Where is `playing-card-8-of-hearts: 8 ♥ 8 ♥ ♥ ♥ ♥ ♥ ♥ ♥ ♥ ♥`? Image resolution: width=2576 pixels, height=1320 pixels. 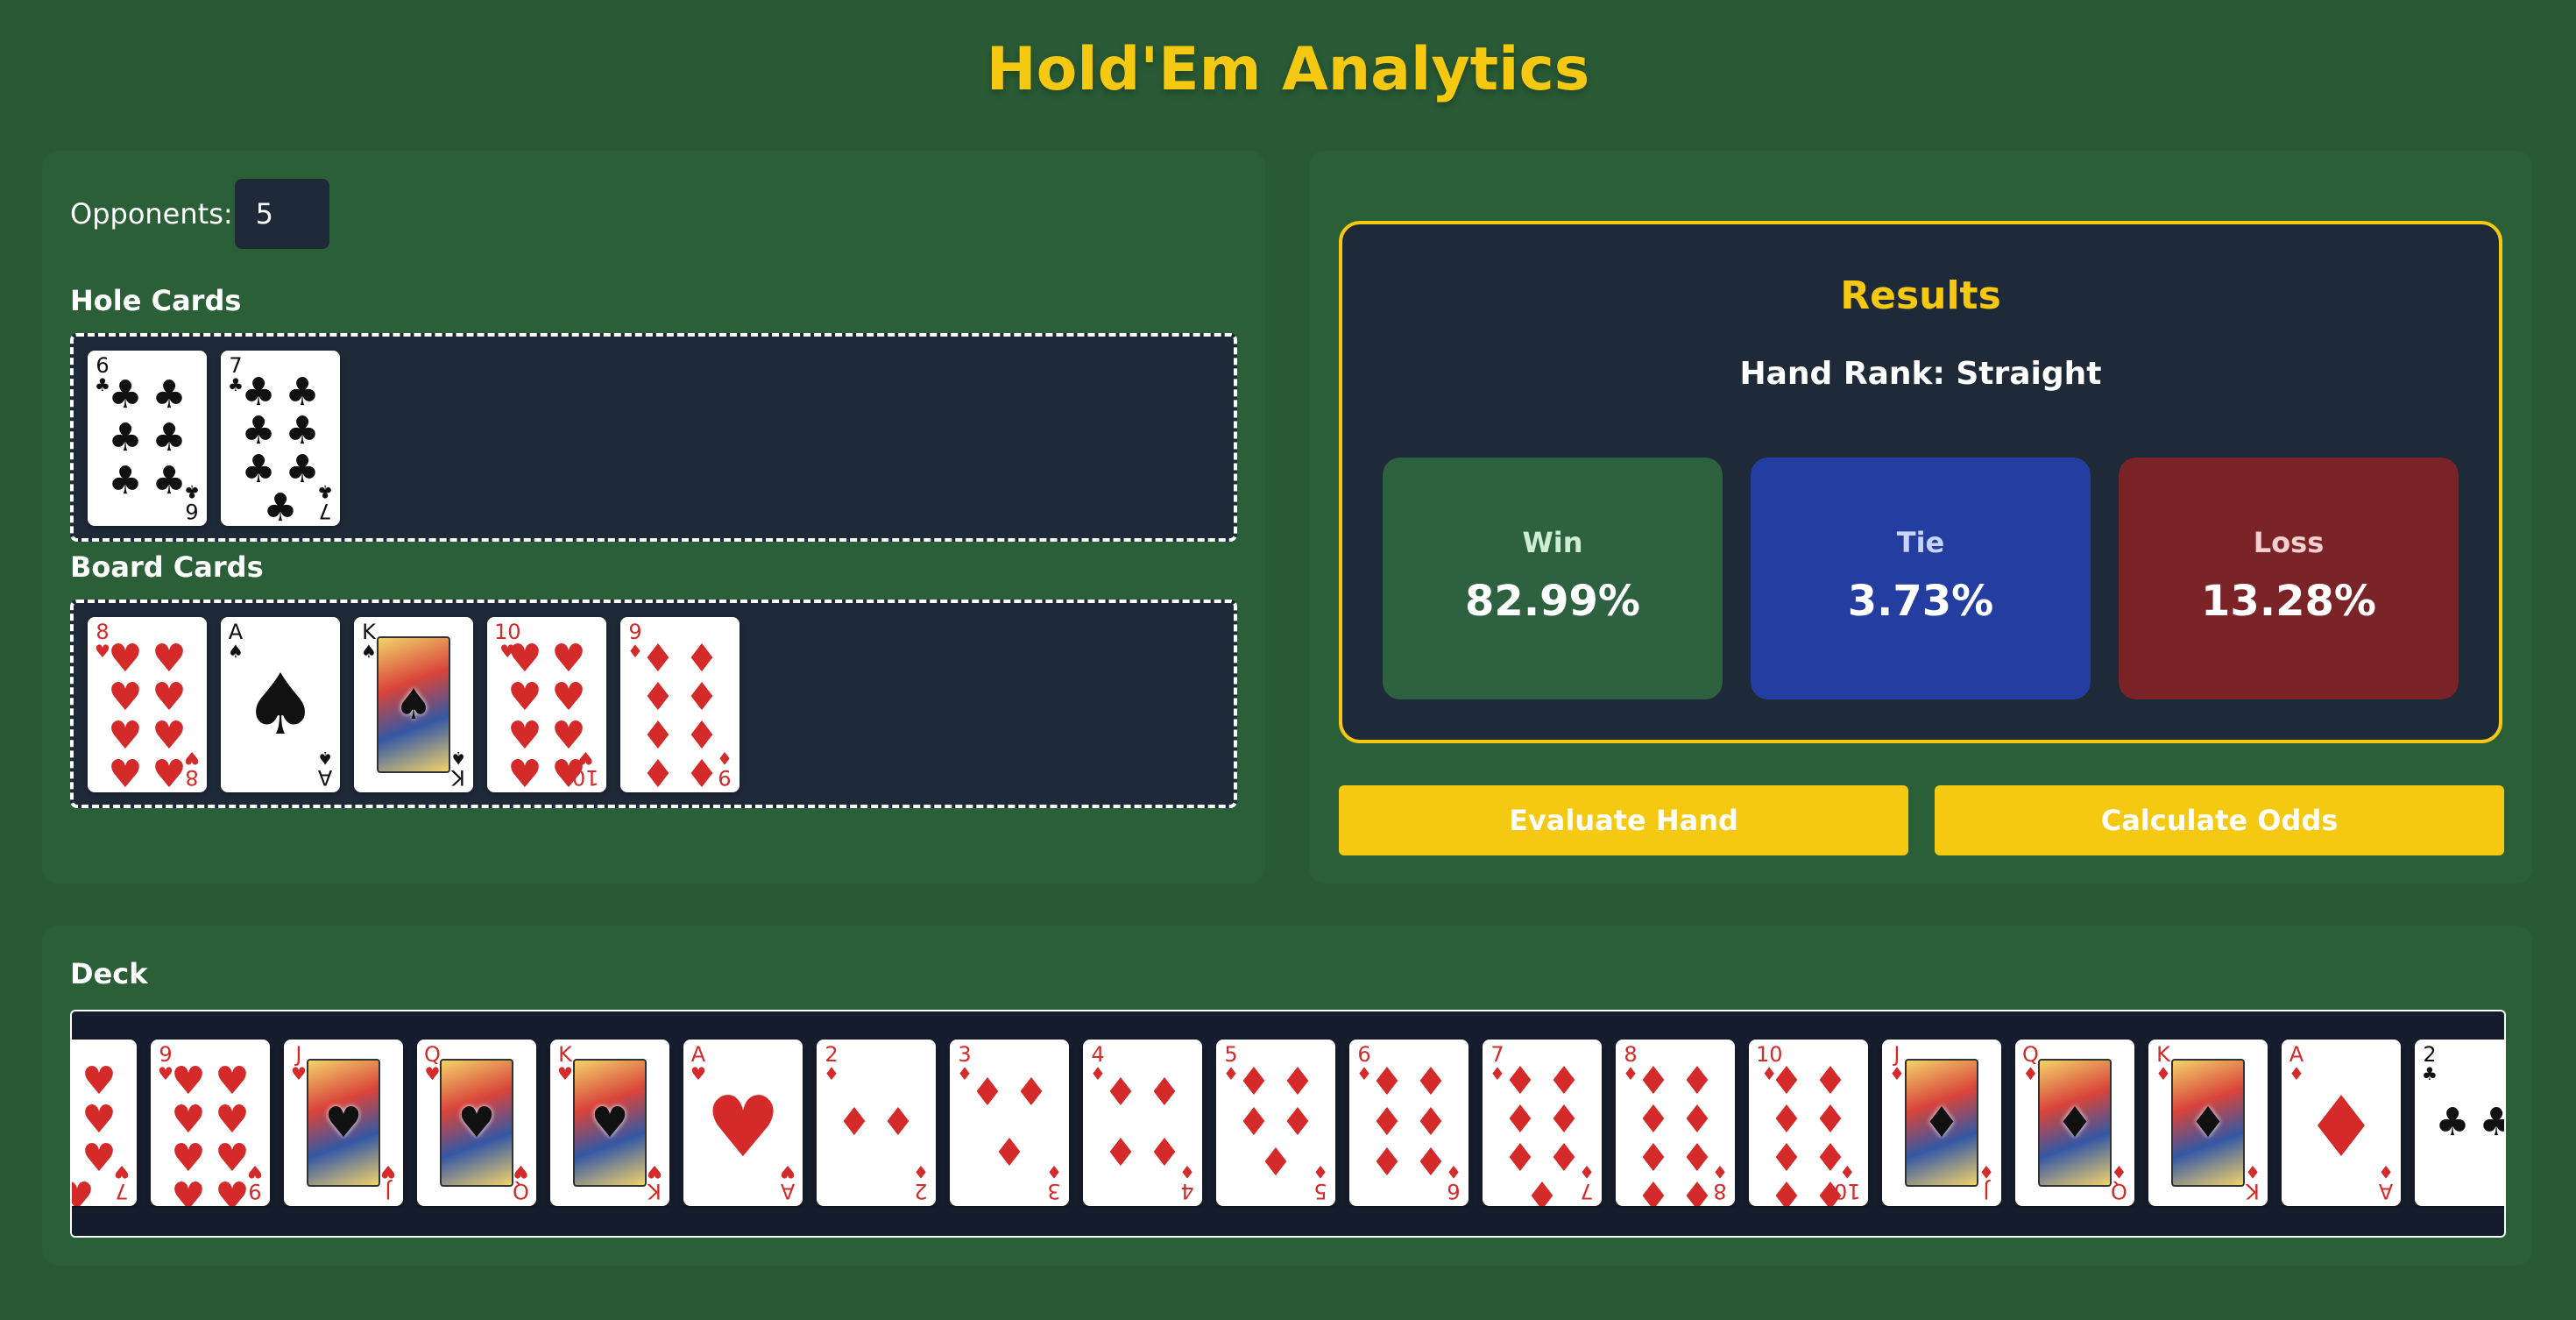
playing-card-8-of-hearts: 8 ♥ 8 ♥ ♥ ♥ ♥ ♥ ♥ ♥ ♥ ♥ is located at coordinates (147, 704).